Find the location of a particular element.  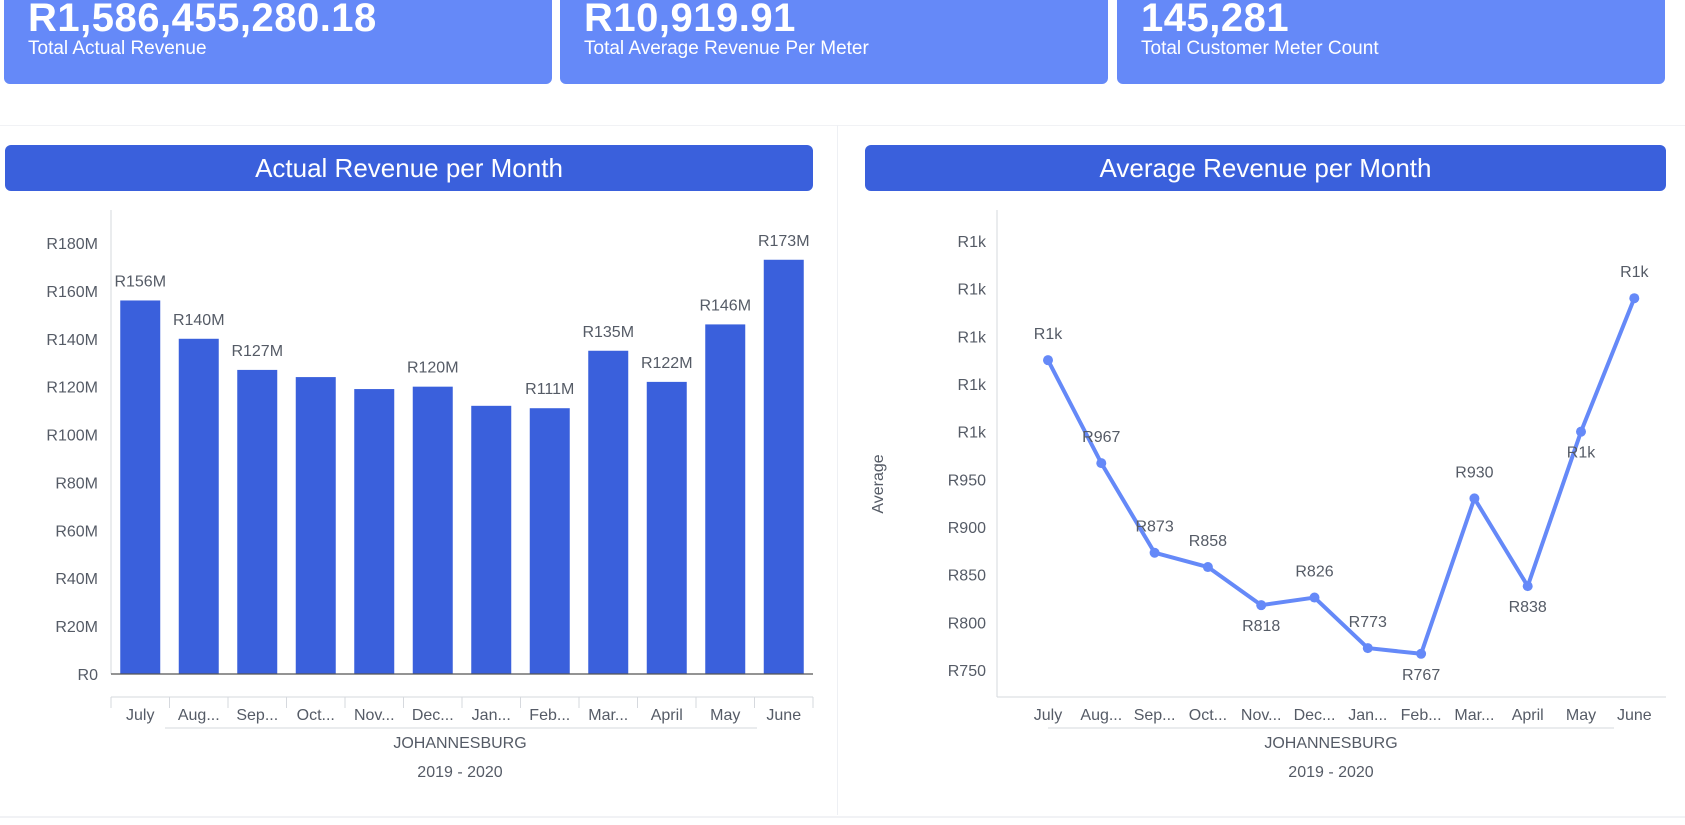

bar-data-label: R173M is located at coordinates (784, 241).